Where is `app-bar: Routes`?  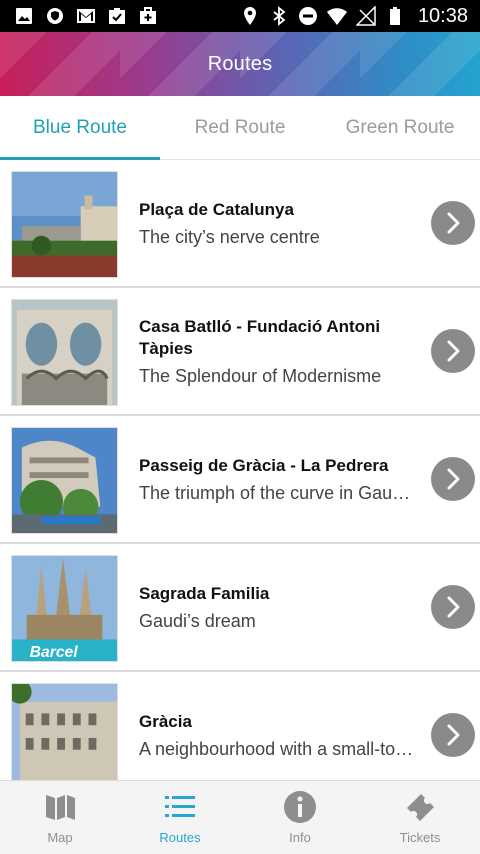 app-bar: Routes is located at coordinates (240, 64).